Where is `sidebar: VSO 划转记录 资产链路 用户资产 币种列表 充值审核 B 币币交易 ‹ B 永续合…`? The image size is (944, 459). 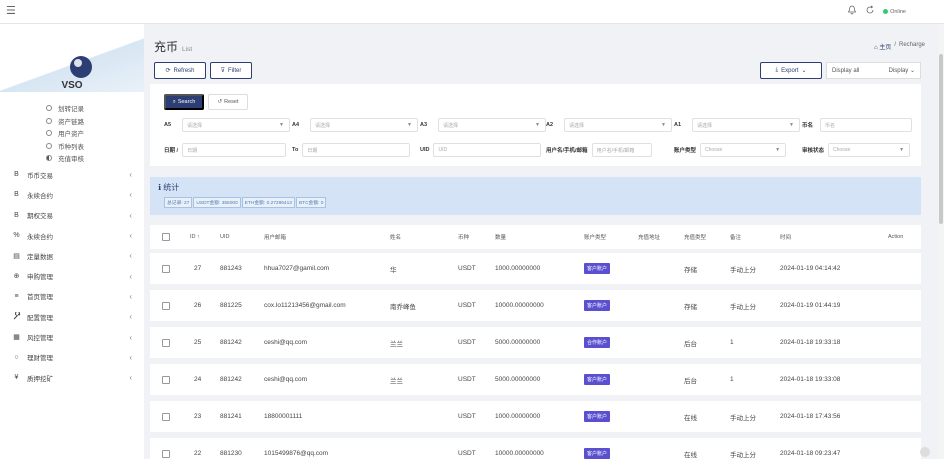
sidebar: VSO 划转记录 资产链路 用户资产 币种列表 充值审核 B 币币交易 ‹ B 永续合… is located at coordinates (72, 241).